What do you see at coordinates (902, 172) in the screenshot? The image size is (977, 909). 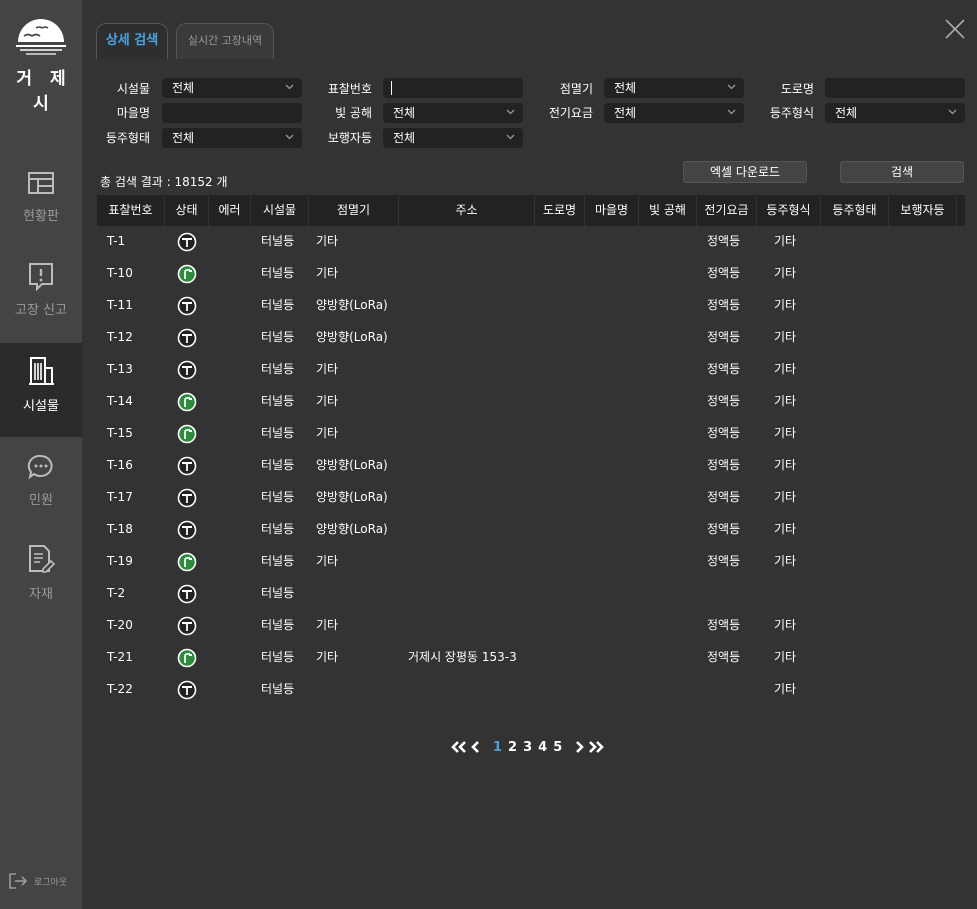 I see `search-button: 검색` at bounding box center [902, 172].